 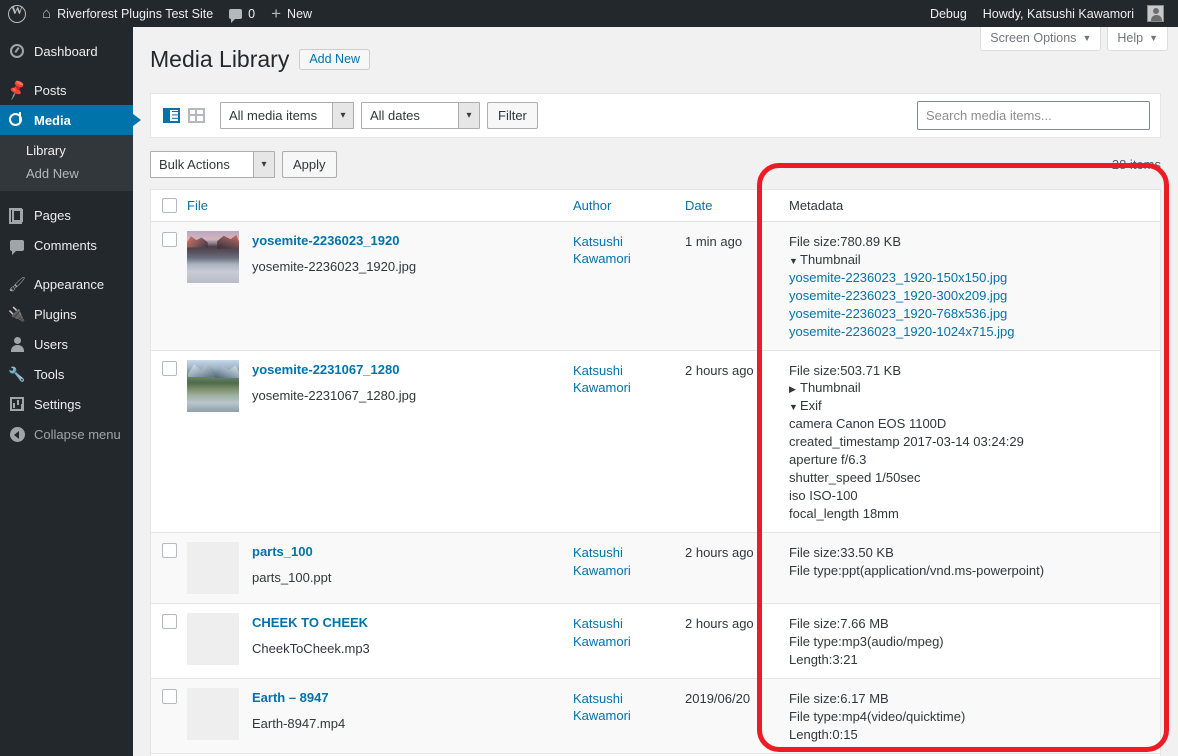 I want to click on metadata-toggle: ▼ Thumbnail, so click(x=969, y=260).